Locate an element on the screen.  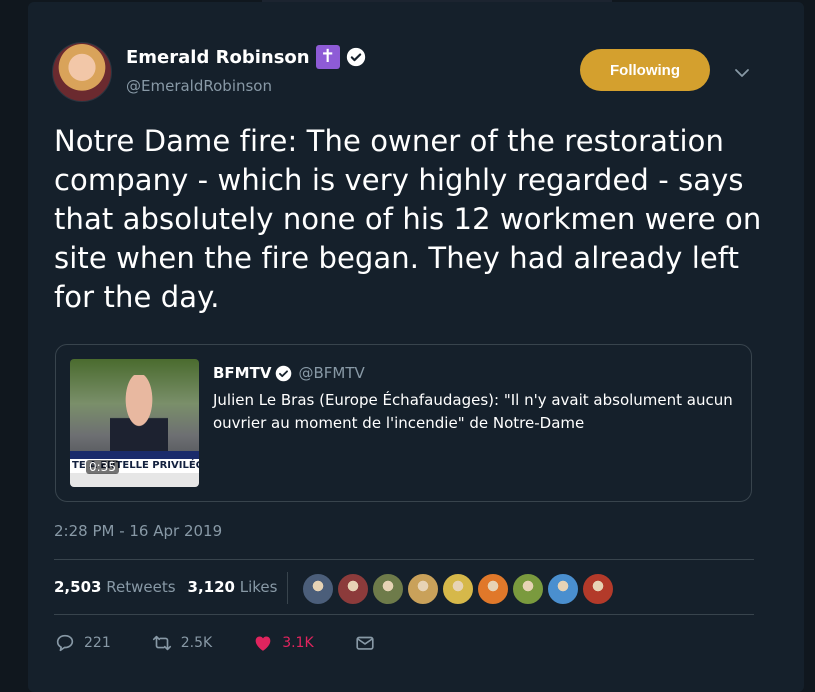
retweets-count: 2,503 is located at coordinates (78, 587).